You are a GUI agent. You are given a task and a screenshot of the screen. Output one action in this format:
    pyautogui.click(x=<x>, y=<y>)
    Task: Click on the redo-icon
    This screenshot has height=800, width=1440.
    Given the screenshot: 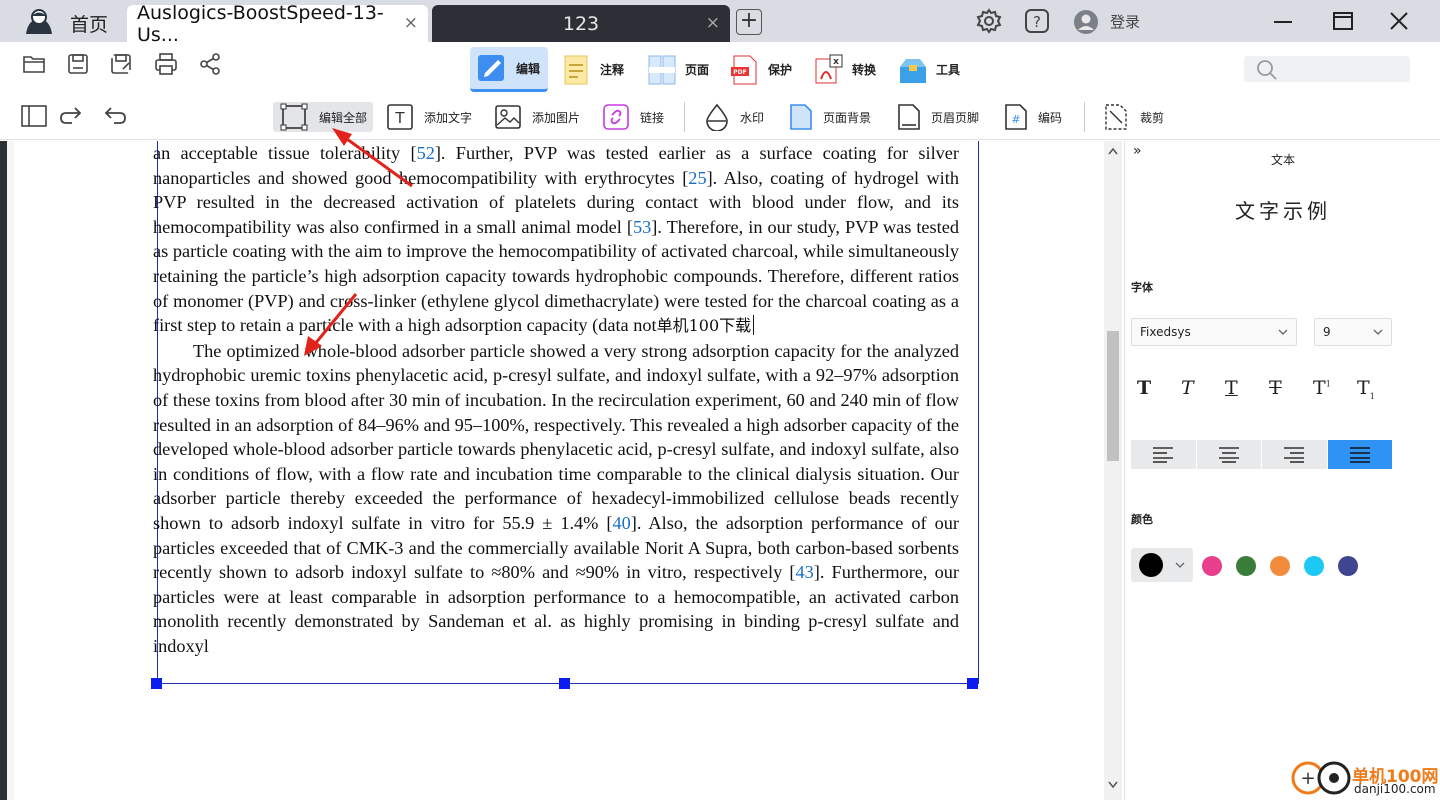 What is the action you would take?
    pyautogui.click(x=71, y=116)
    